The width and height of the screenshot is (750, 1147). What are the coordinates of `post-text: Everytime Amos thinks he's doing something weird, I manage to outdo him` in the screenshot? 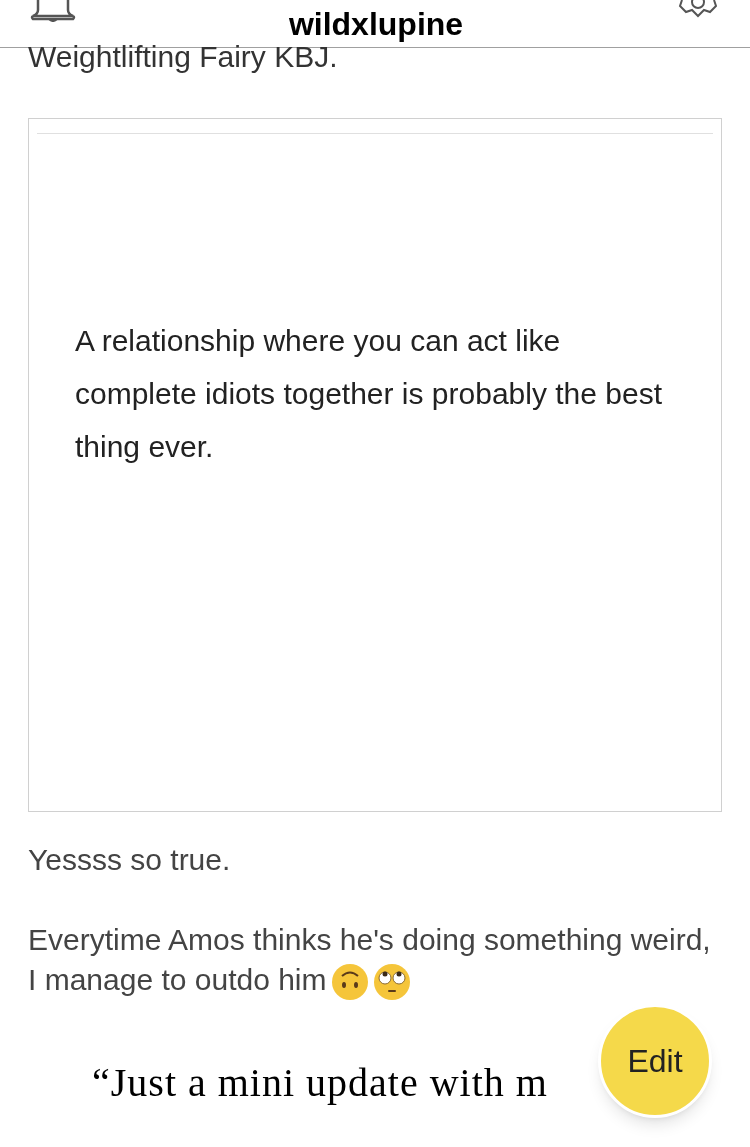 It's located at (375, 961).